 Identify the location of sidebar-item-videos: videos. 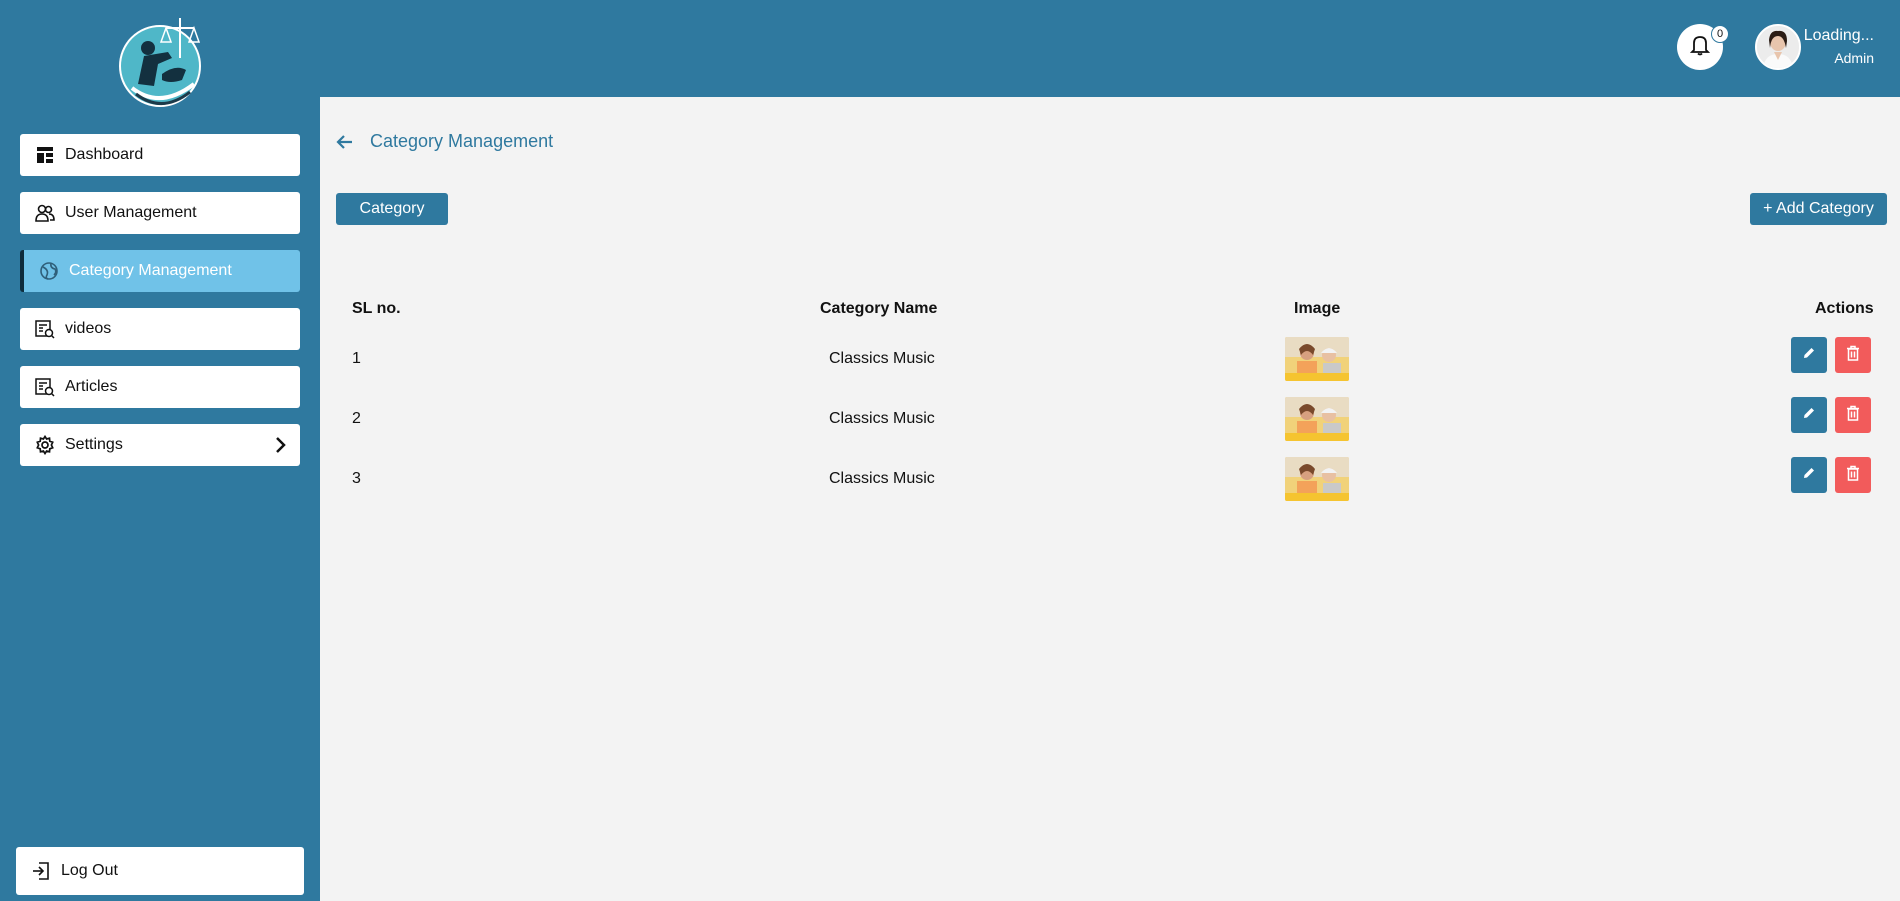
(160, 329).